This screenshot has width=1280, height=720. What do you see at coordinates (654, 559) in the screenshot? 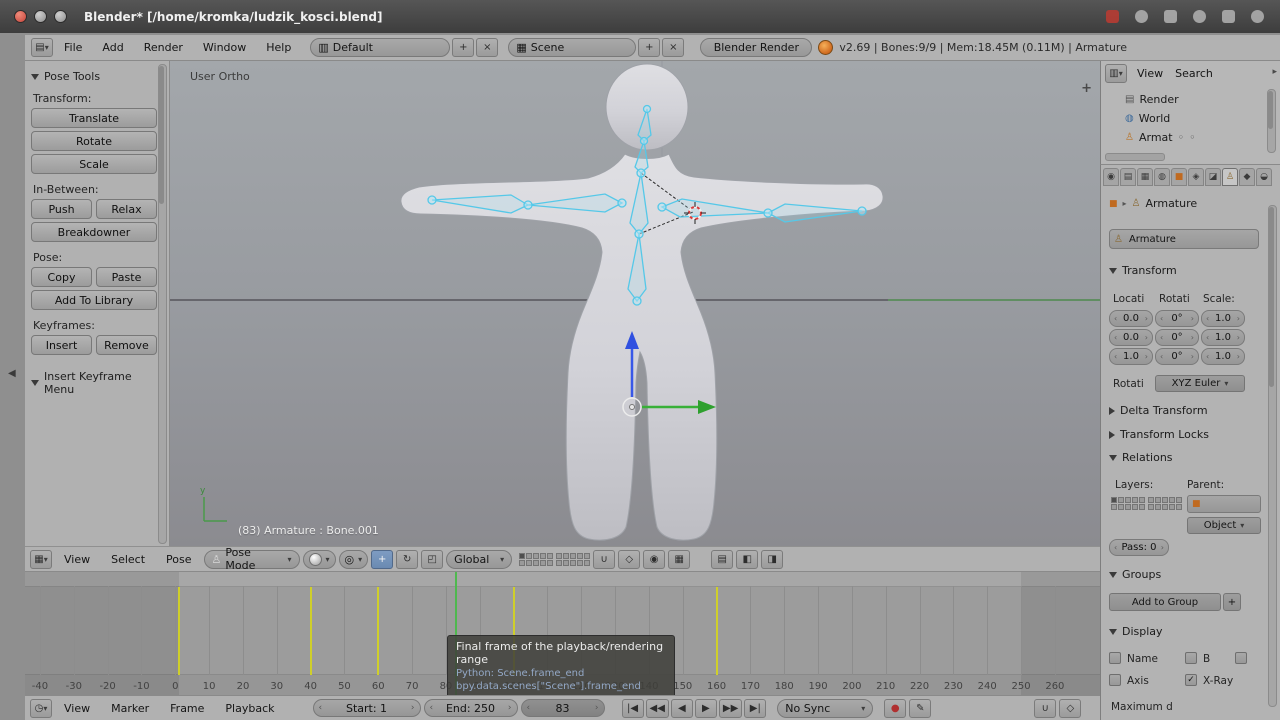
I see `opengl-render-image-button: ◉` at bounding box center [654, 559].